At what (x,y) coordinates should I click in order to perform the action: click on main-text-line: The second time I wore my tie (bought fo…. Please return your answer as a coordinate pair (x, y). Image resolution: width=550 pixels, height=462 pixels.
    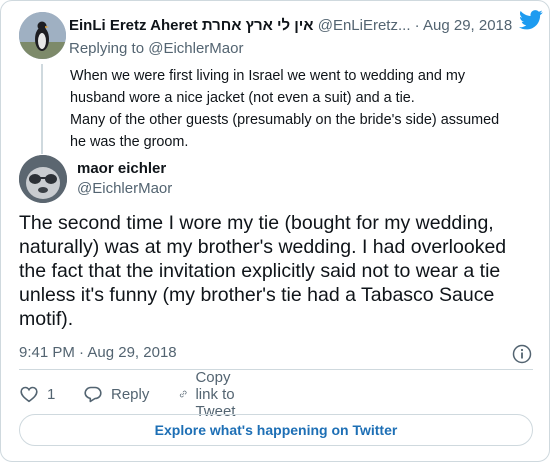
    Looking at the image, I should click on (256, 223).